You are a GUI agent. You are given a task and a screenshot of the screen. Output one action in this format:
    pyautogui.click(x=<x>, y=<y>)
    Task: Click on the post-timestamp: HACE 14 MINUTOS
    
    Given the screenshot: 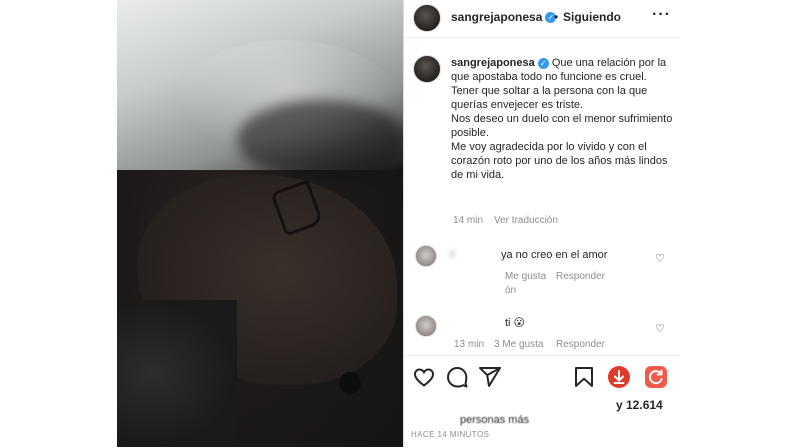 What is the action you would take?
    pyautogui.click(x=450, y=434)
    